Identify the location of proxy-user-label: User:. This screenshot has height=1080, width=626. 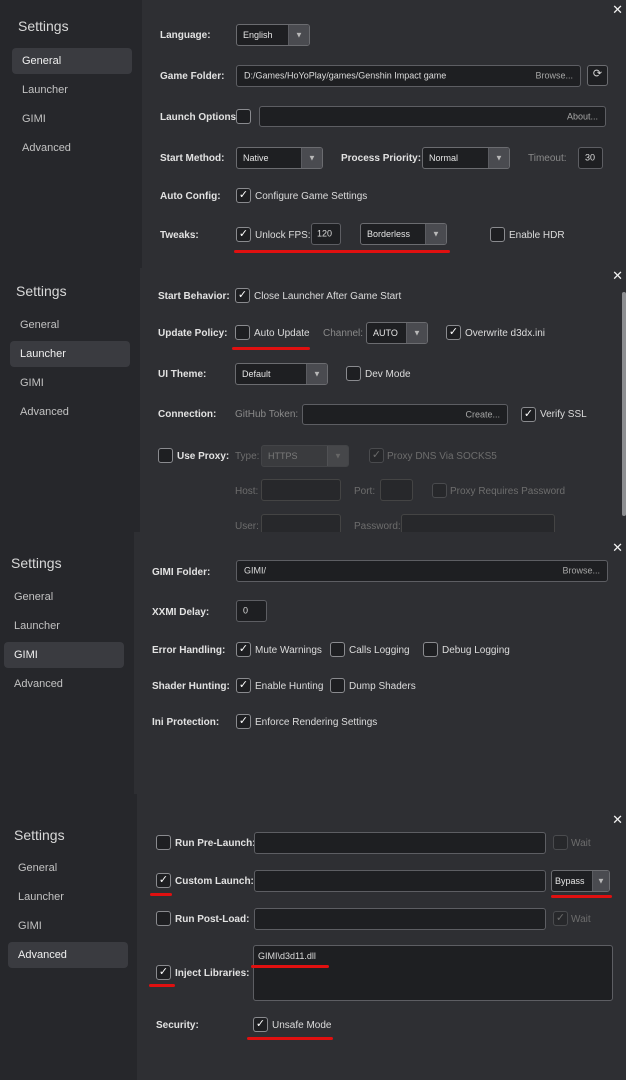
(247, 526).